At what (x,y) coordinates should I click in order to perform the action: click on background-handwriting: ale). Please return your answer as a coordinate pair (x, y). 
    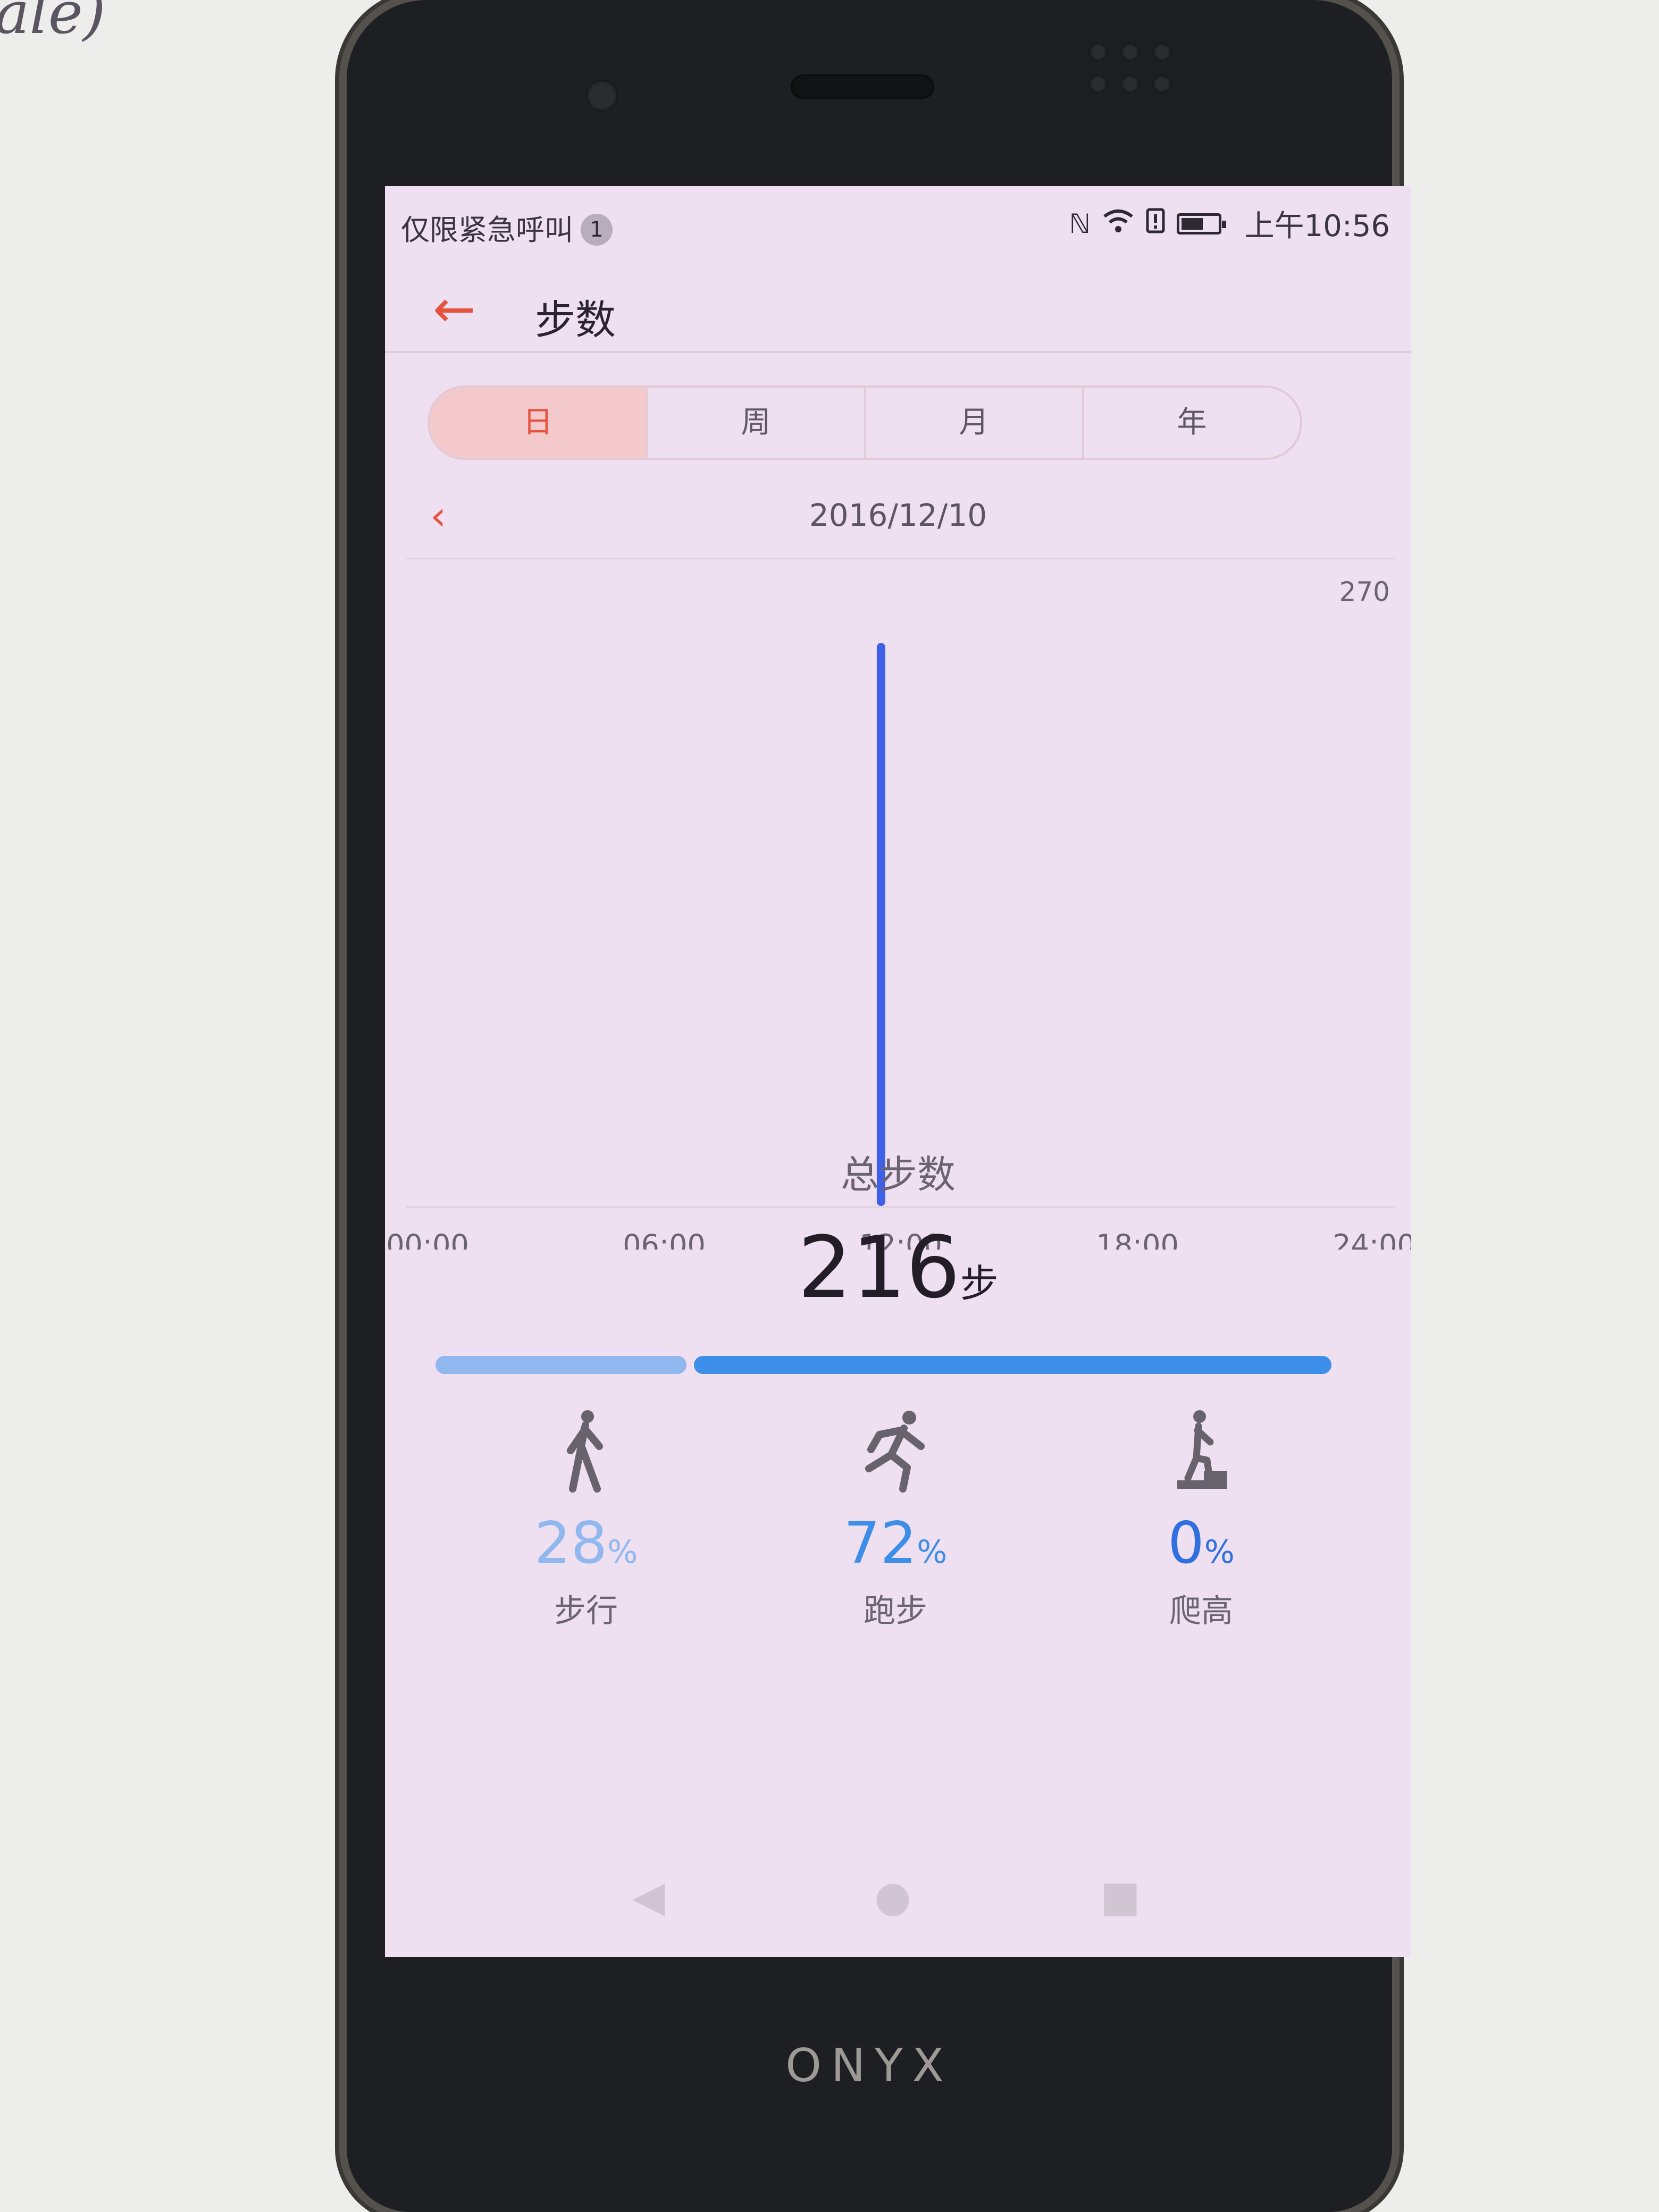
    Looking at the image, I should click on (53, 23).